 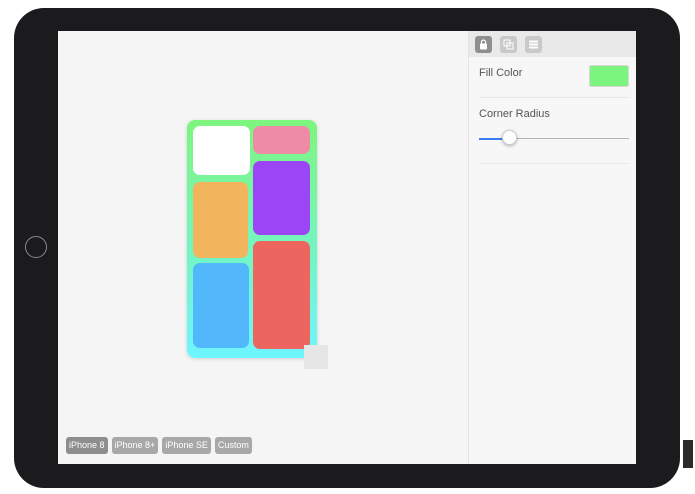 What do you see at coordinates (509, 137) in the screenshot?
I see `corner-radius-slider-thumb` at bounding box center [509, 137].